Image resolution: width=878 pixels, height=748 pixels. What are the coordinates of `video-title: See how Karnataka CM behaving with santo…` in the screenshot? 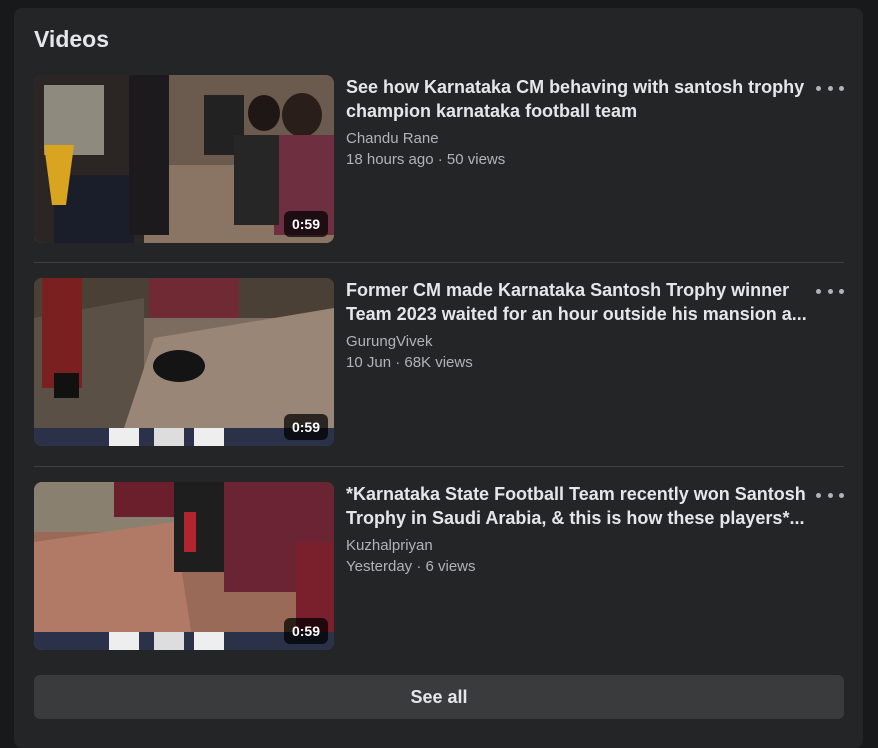 It's located at (578, 99).